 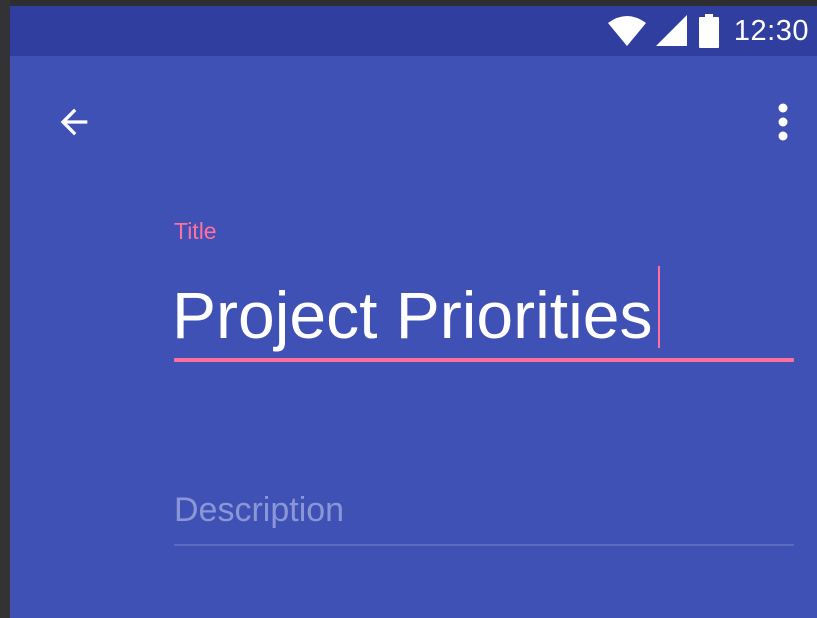 I want to click on title-label: Title, so click(x=195, y=231).